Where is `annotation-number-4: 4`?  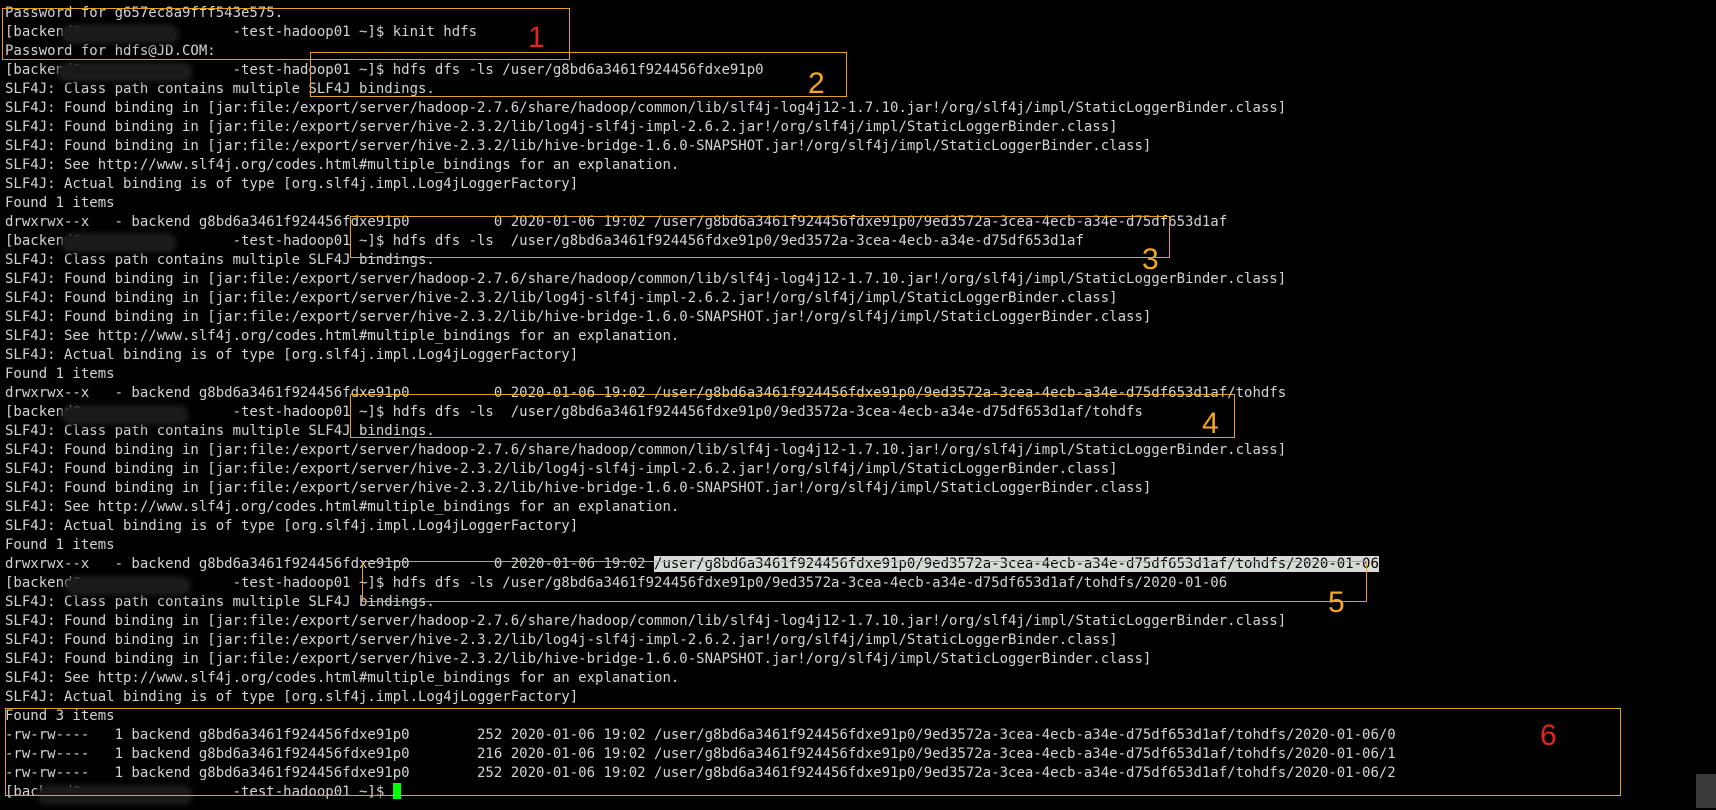 annotation-number-4: 4 is located at coordinates (1210, 423).